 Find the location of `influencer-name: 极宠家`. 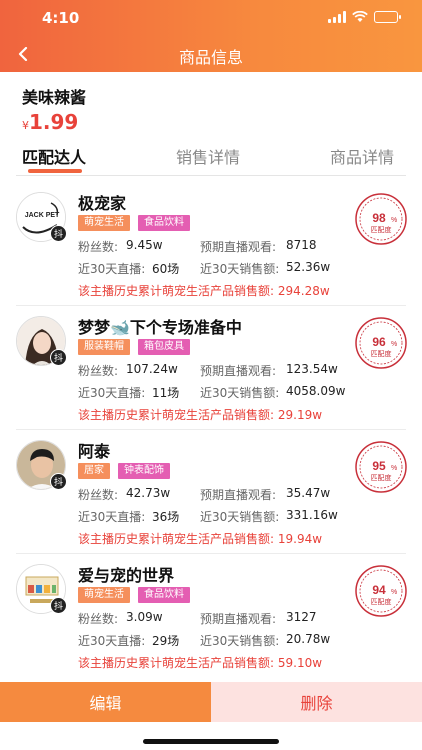

influencer-name: 极宠家 is located at coordinates (102, 203).